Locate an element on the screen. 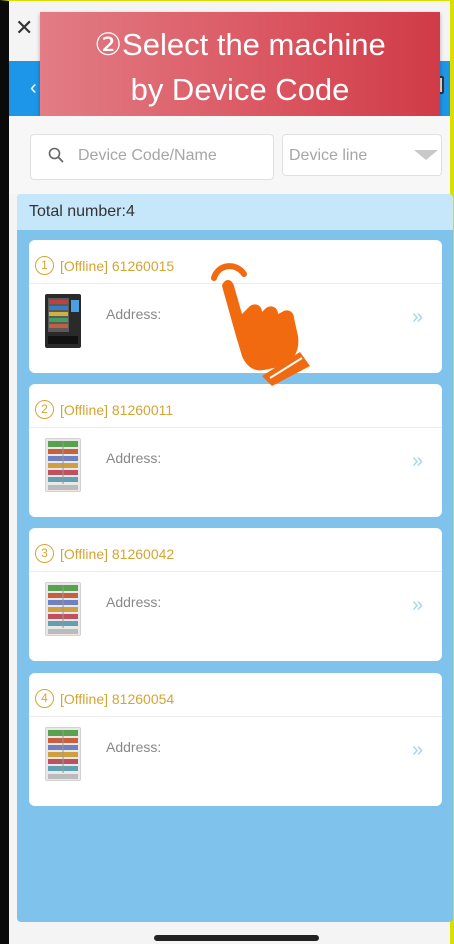 This screenshot has height=944, width=454. device-card: 2 [Offline] 81260011 Address: » is located at coordinates (235, 450).